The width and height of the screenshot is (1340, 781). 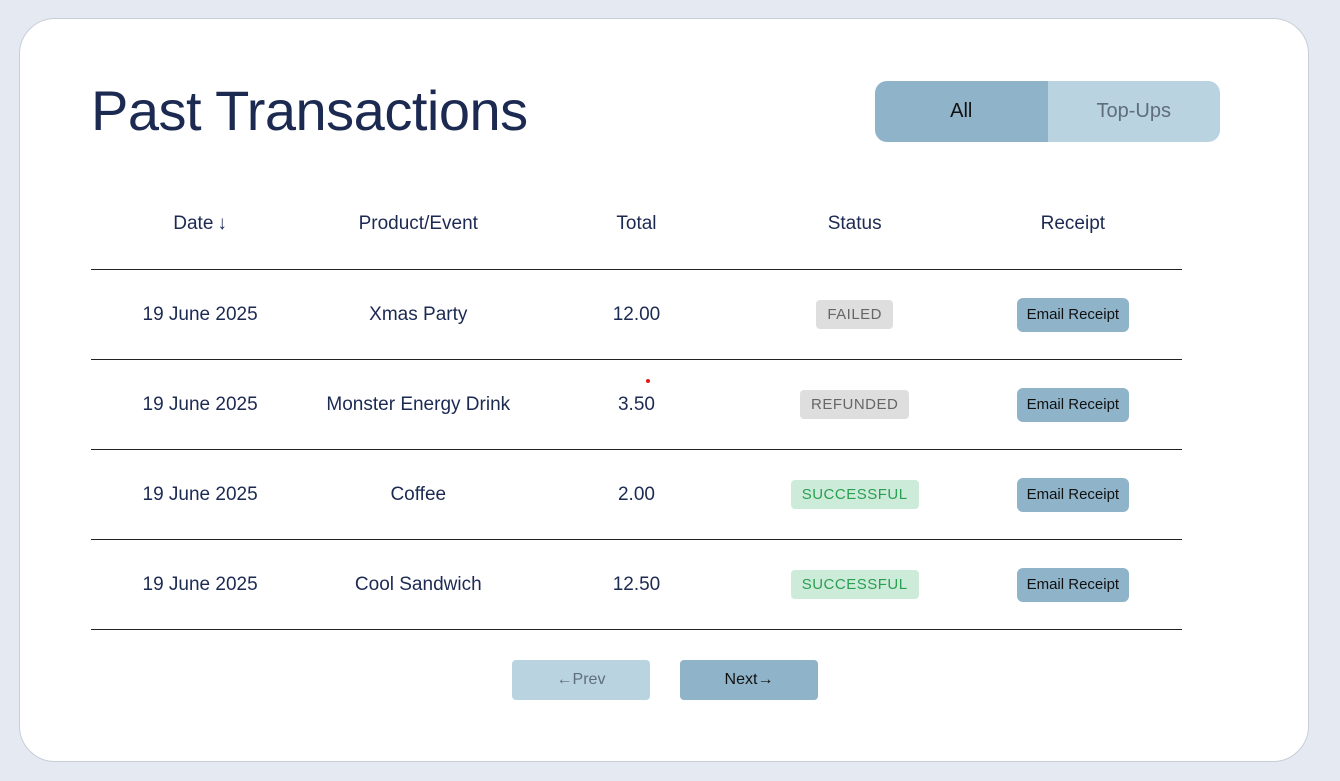 What do you see at coordinates (193, 223) in the screenshot?
I see `column-header-date-label: Date` at bounding box center [193, 223].